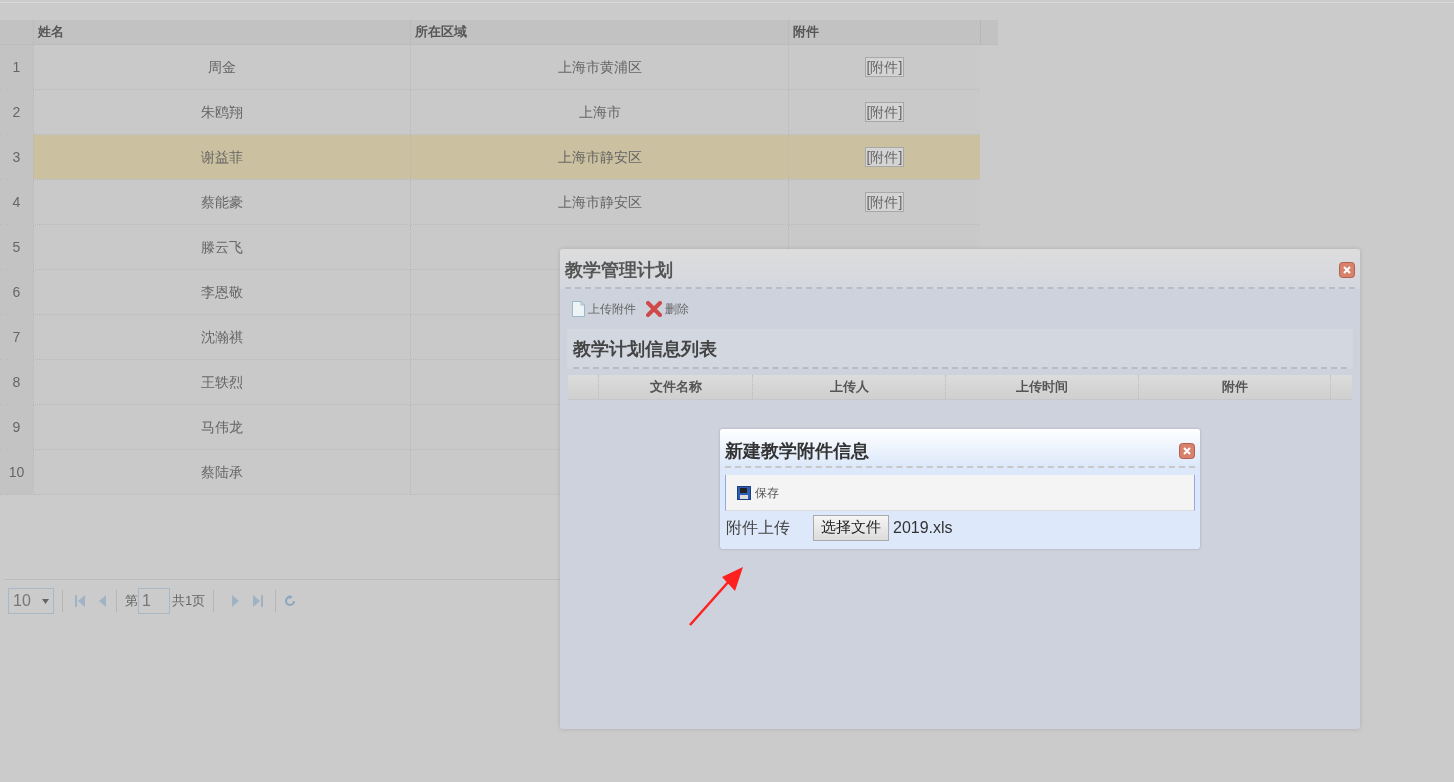 This screenshot has height=782, width=1454. I want to click on table-cell-text: 上海市黄浦区, so click(599, 67).